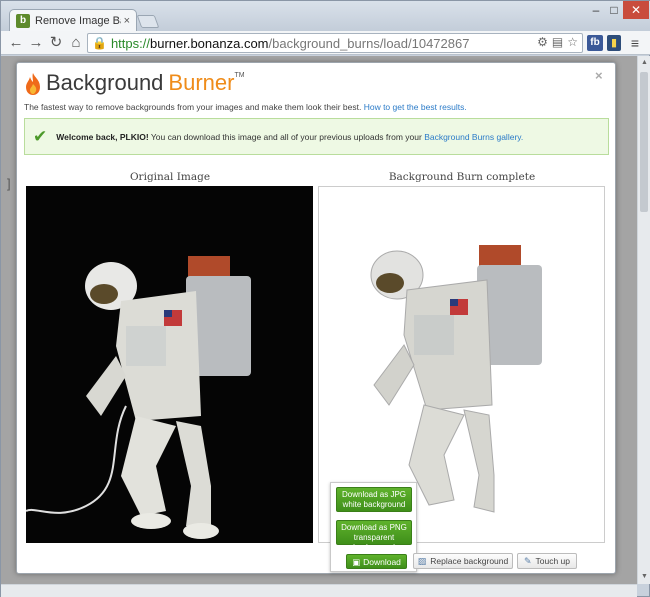 The image size is (650, 597). I want to click on touch-up-button: ✎ Touch up, so click(547, 561).